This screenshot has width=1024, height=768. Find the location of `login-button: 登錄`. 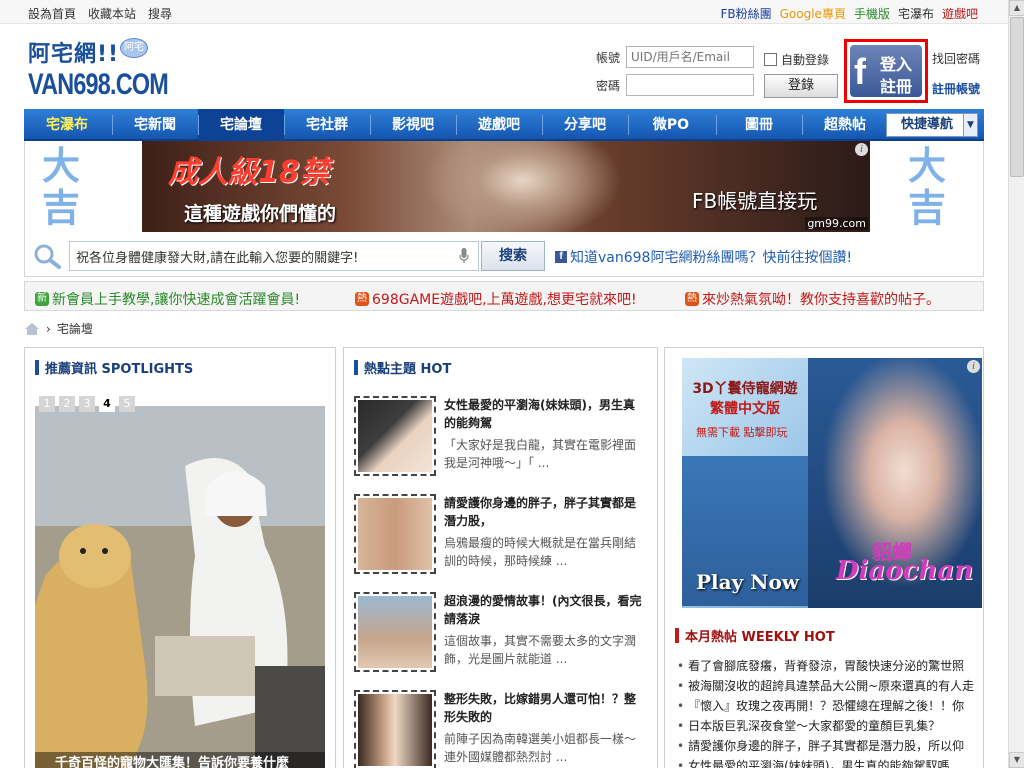

login-button: 登錄 is located at coordinates (801, 86).